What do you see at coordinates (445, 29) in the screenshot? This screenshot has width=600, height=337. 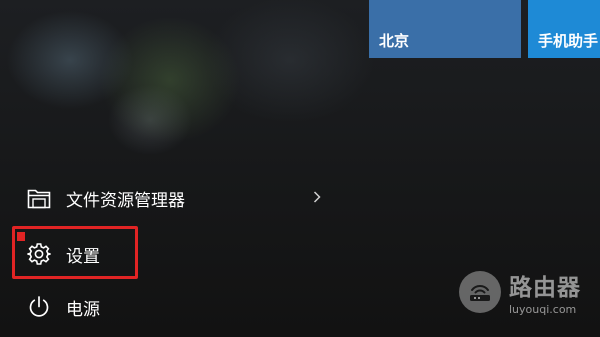 I see `tile-beijing: 北京` at bounding box center [445, 29].